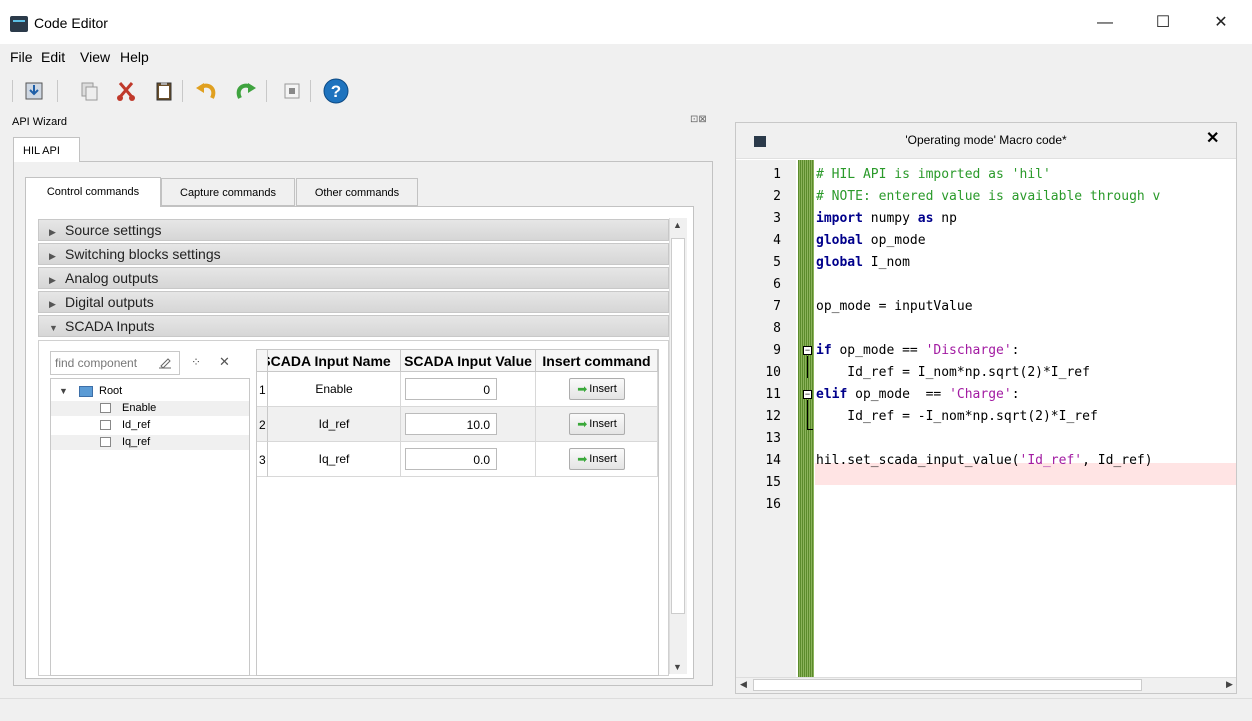  Describe the element at coordinates (1026, 263) in the screenshot. I see `code-line-5: global I_nom` at that location.